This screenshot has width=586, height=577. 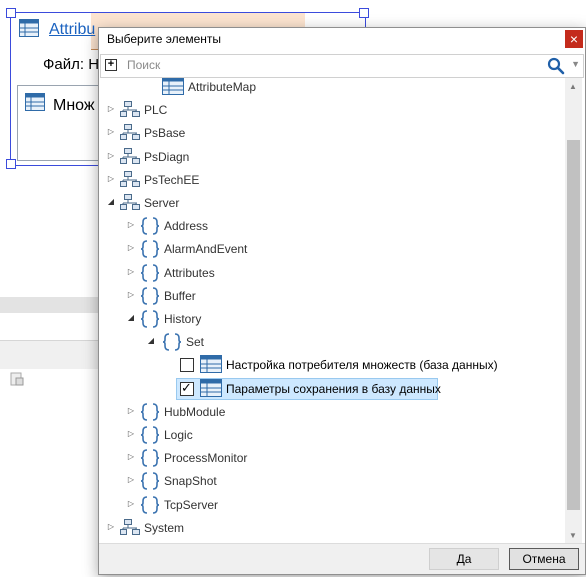 What do you see at coordinates (332, 319) in the screenshot?
I see `tree-item: ◢ History` at bounding box center [332, 319].